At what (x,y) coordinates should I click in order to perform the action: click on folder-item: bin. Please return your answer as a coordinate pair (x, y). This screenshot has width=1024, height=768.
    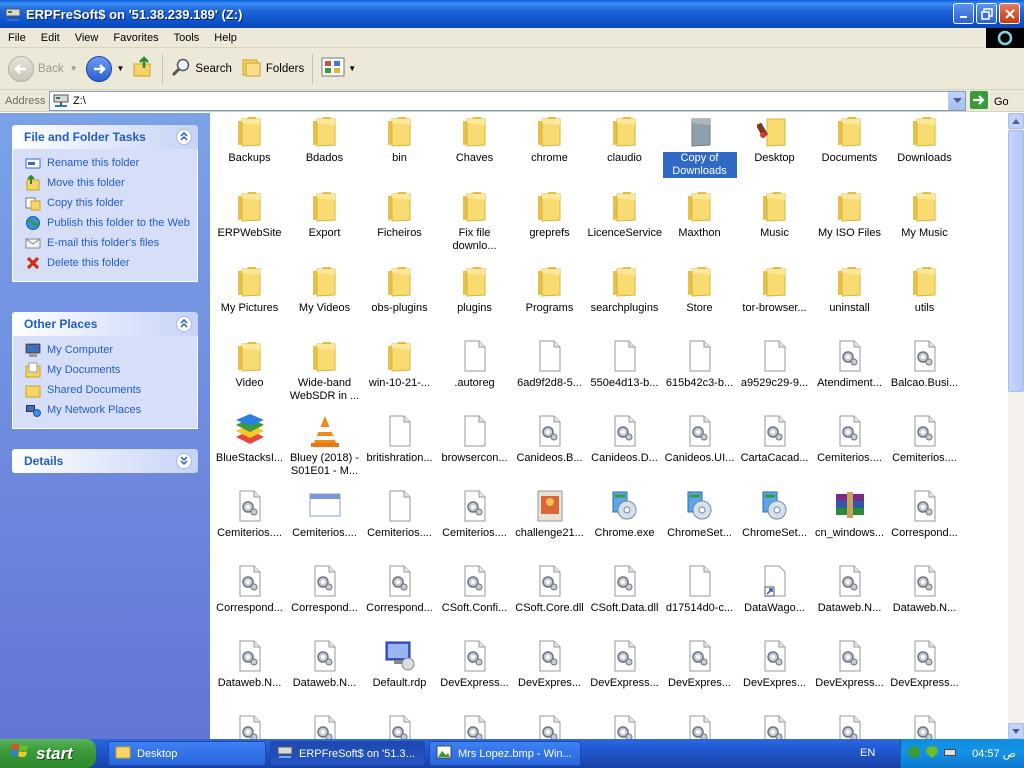
    Looking at the image, I should click on (399, 139).